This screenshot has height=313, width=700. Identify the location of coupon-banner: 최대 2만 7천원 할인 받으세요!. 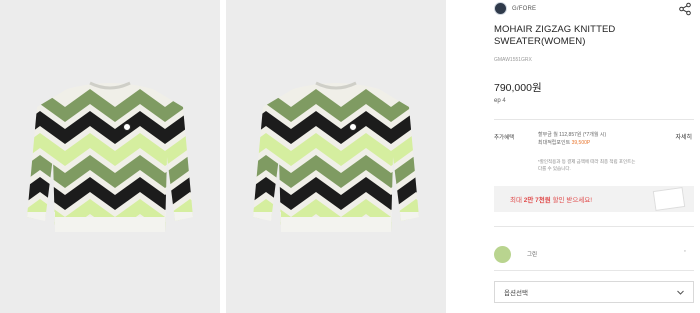
(594, 199).